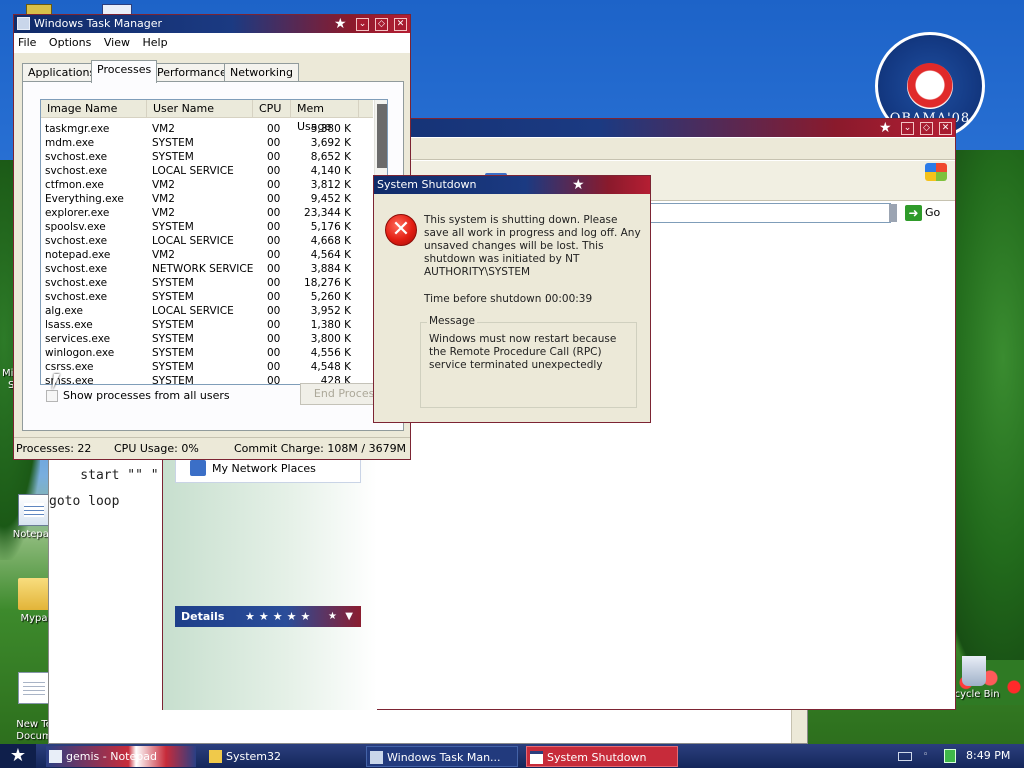  Describe the element at coordinates (207, 227) in the screenshot. I see `table-row: spoolsv.exe SYSTEM 00 5,176 K` at that location.